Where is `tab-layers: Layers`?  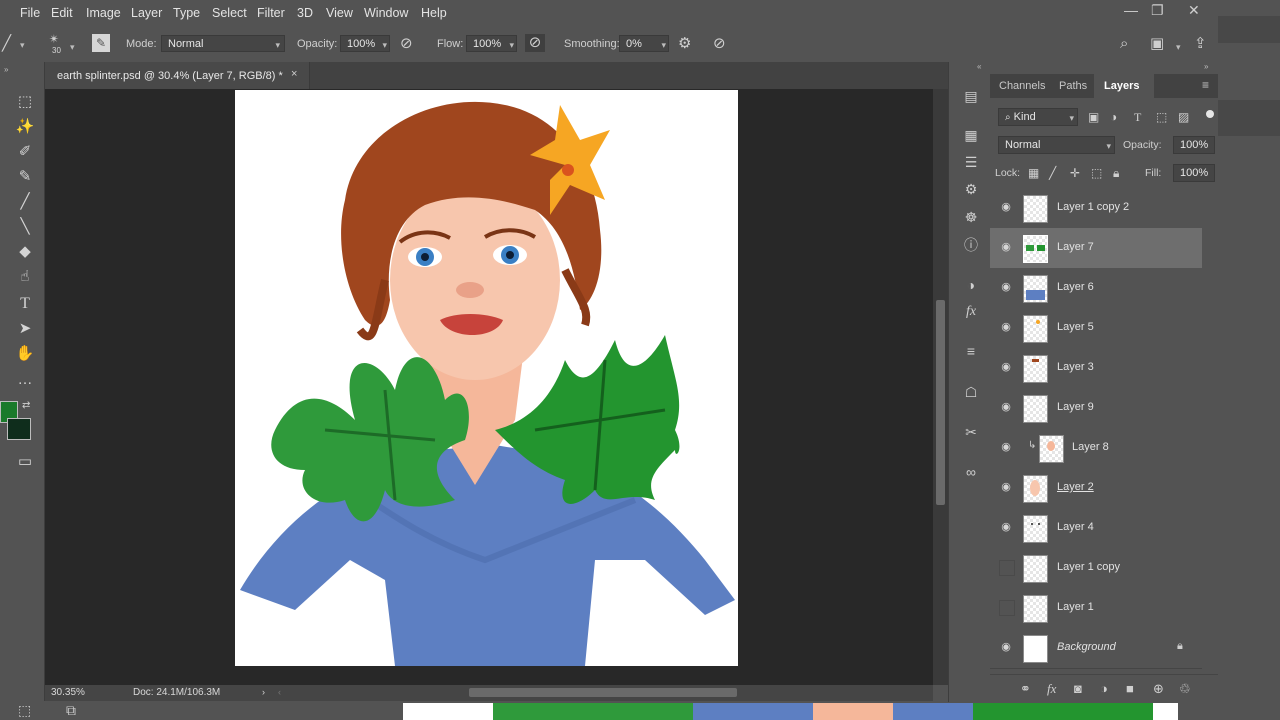 tab-layers: Layers is located at coordinates (1121, 86).